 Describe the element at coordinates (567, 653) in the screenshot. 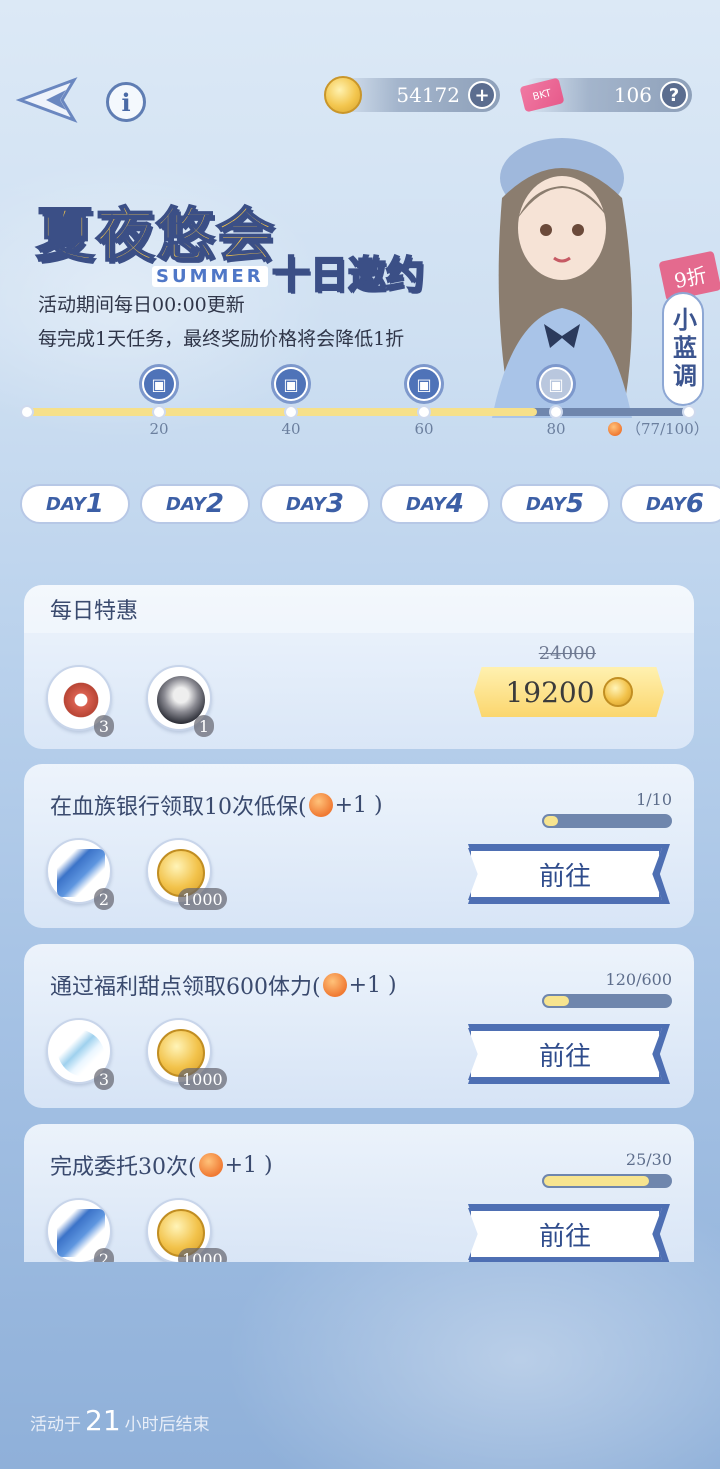

I see `original-price: 24000` at that location.